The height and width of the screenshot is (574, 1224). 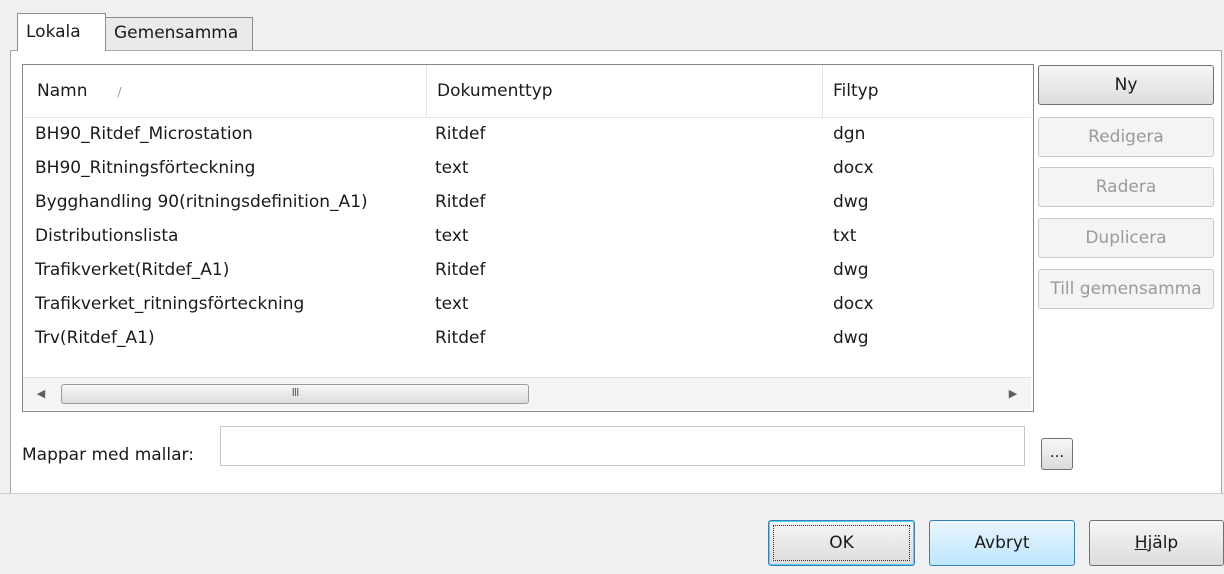 What do you see at coordinates (622, 446) in the screenshot?
I see `template-folders-field` at bounding box center [622, 446].